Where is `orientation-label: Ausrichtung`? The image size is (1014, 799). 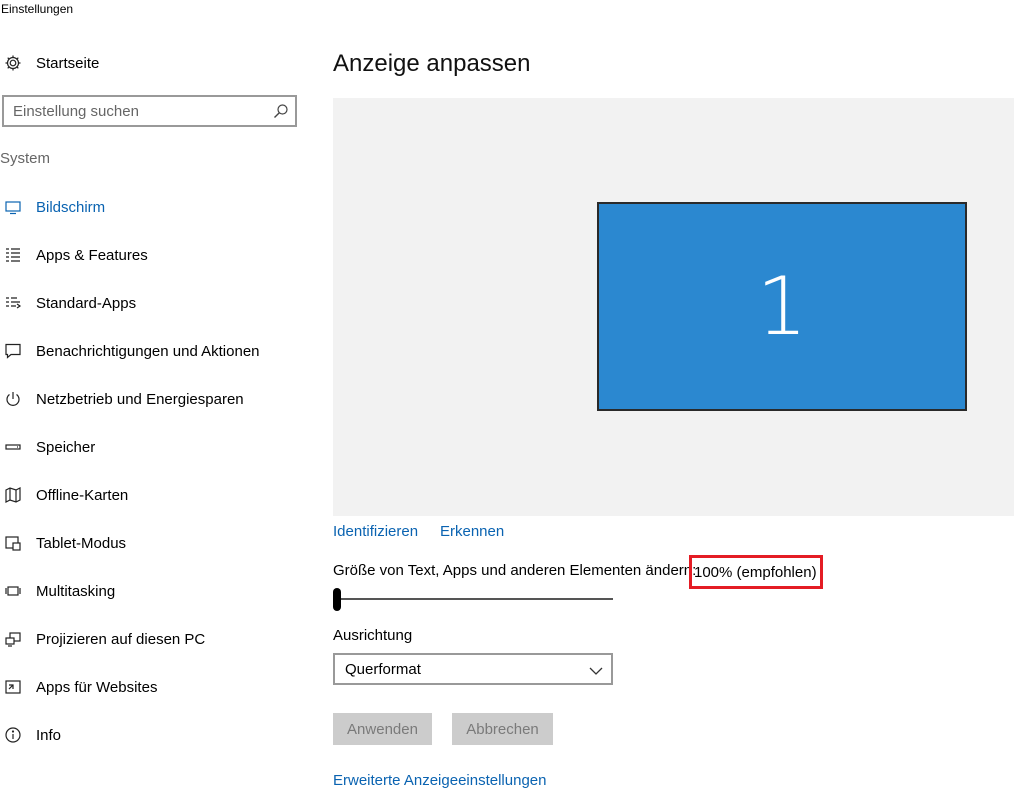 orientation-label: Ausrichtung is located at coordinates (373, 635).